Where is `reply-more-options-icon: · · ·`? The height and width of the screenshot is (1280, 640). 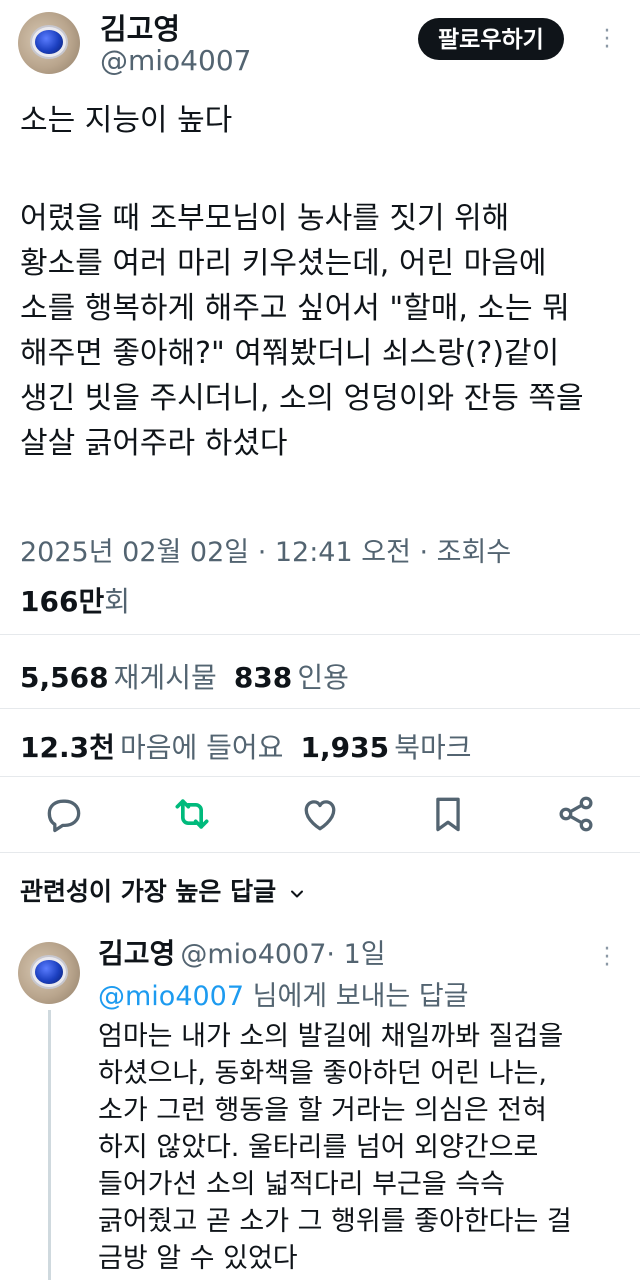 reply-more-options-icon: · · · is located at coordinates (607, 958).